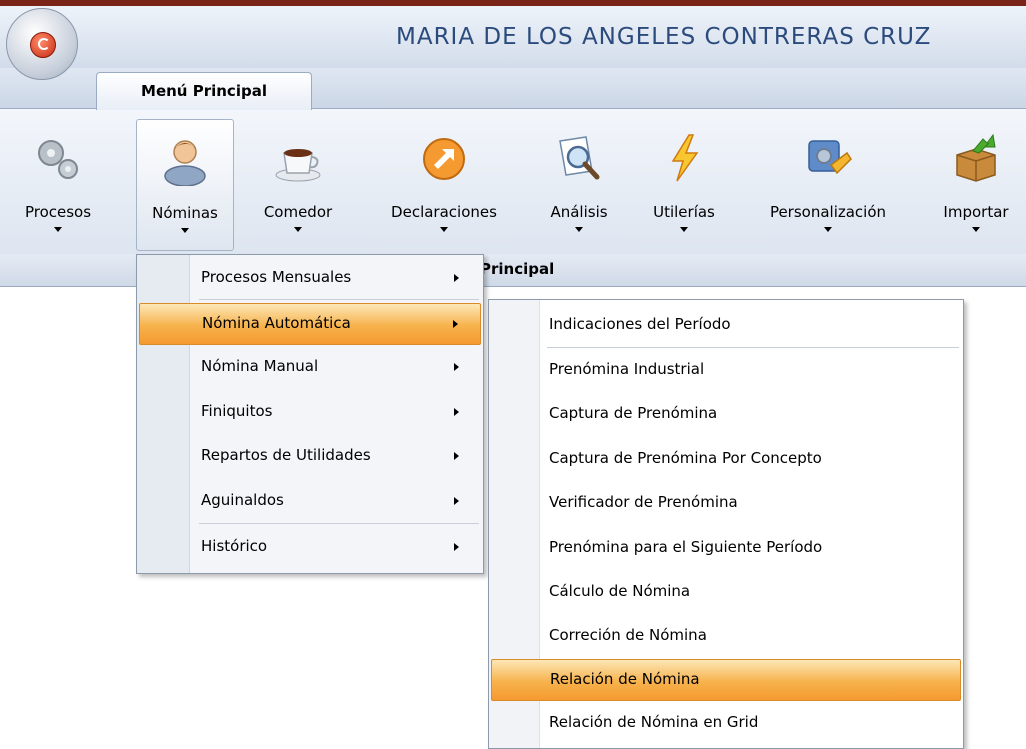 This screenshot has width=1026, height=749. I want to click on person-icon, so click(185, 163).